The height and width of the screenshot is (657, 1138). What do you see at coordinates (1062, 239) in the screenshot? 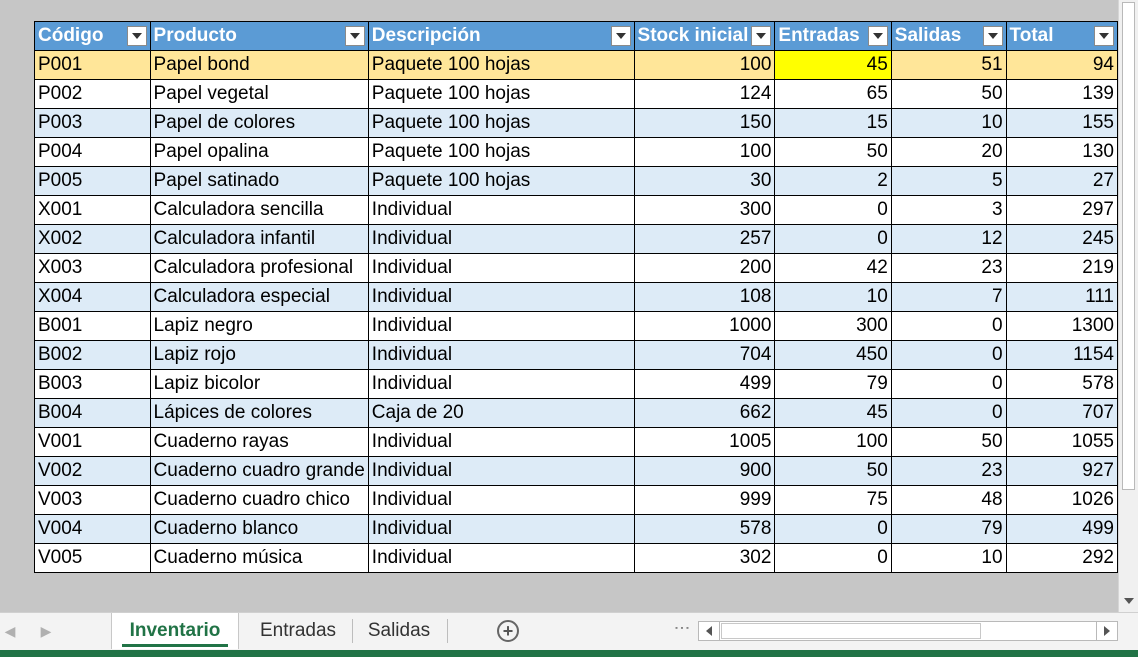
I see `table-cell: 245` at bounding box center [1062, 239].